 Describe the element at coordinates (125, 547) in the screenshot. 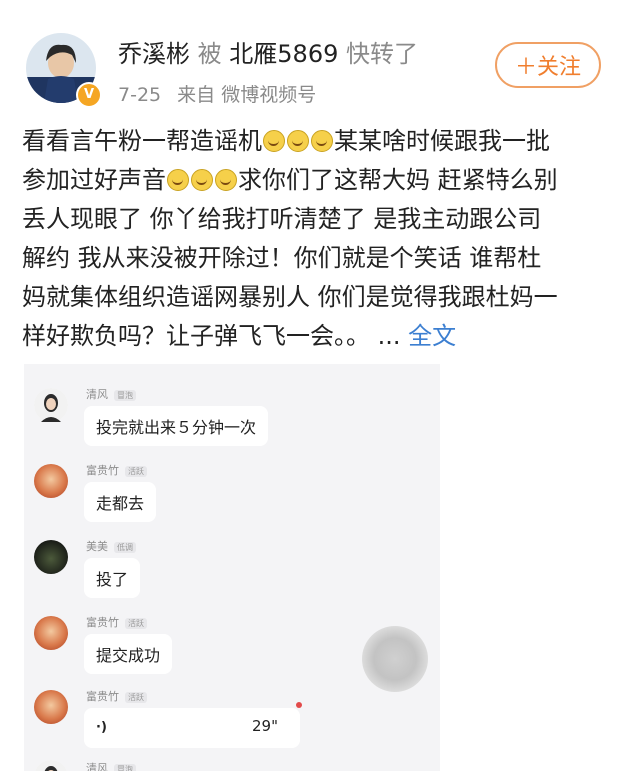

I see `member-tag: 低调` at that location.